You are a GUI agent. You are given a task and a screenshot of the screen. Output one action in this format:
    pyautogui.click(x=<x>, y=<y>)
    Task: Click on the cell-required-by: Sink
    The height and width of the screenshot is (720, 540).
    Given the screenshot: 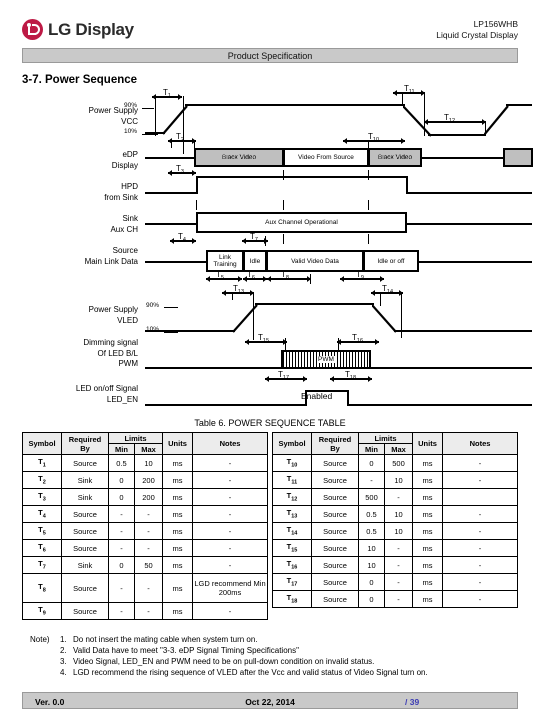 What is the action you would take?
    pyautogui.click(x=85, y=497)
    